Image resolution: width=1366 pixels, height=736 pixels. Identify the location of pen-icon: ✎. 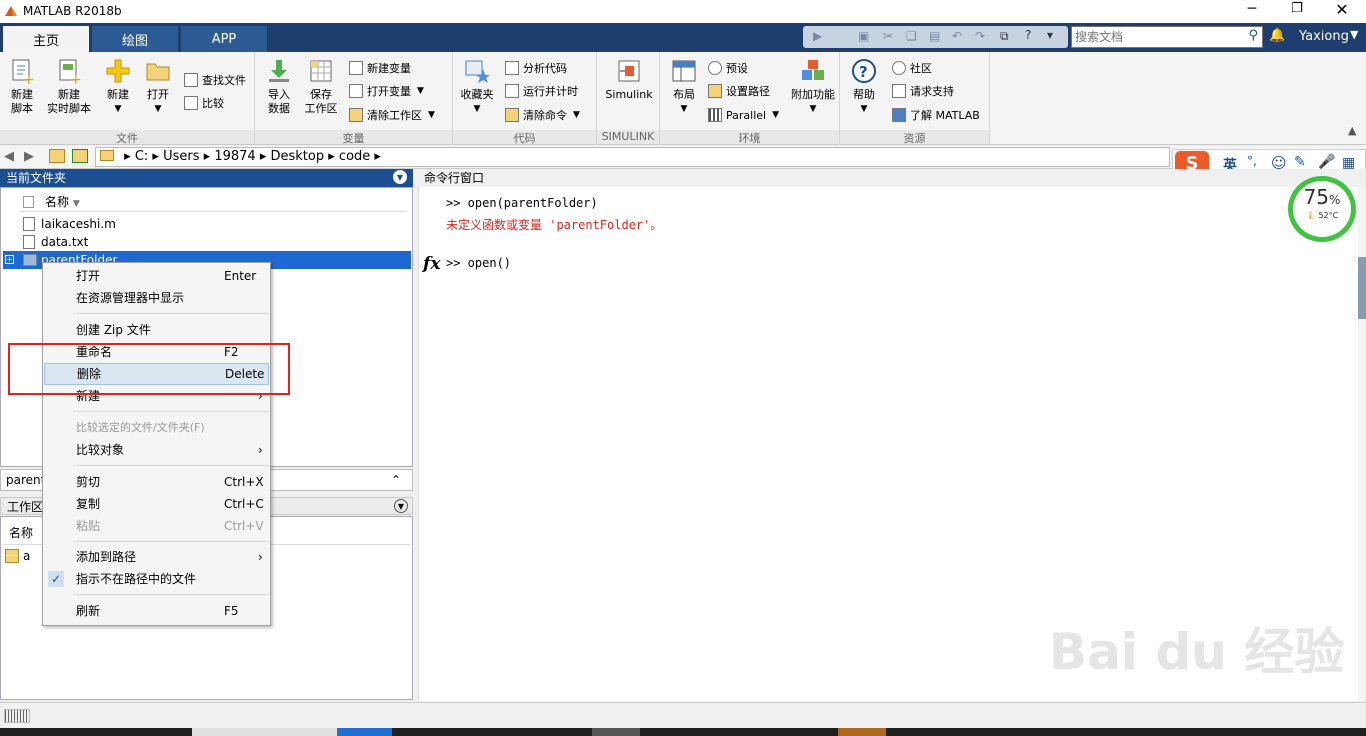
(1300, 162).